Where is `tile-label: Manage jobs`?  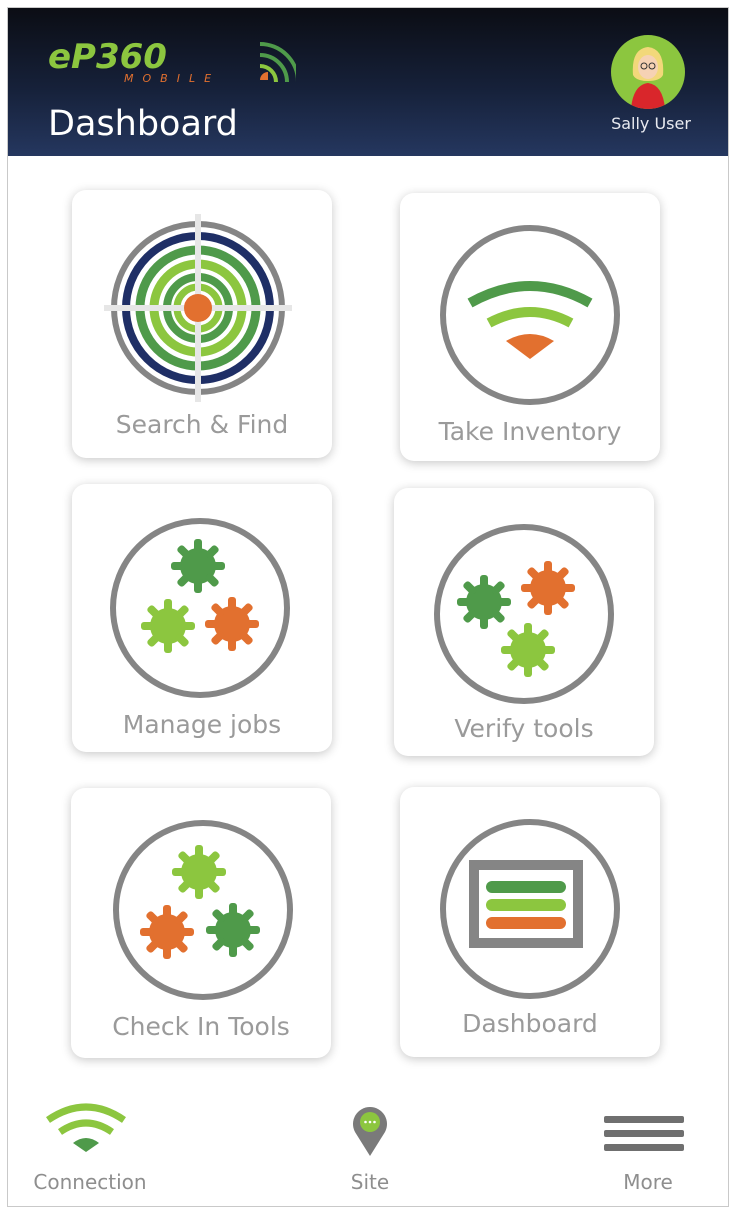 tile-label: Manage jobs is located at coordinates (202, 724).